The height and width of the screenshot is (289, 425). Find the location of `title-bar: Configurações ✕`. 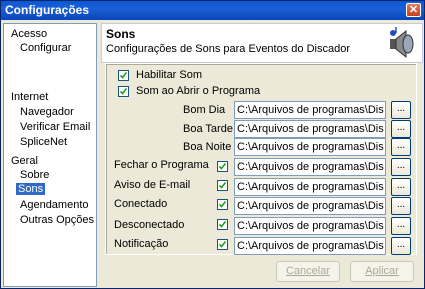

title-bar: Configurações ✕ is located at coordinates (212, 10).